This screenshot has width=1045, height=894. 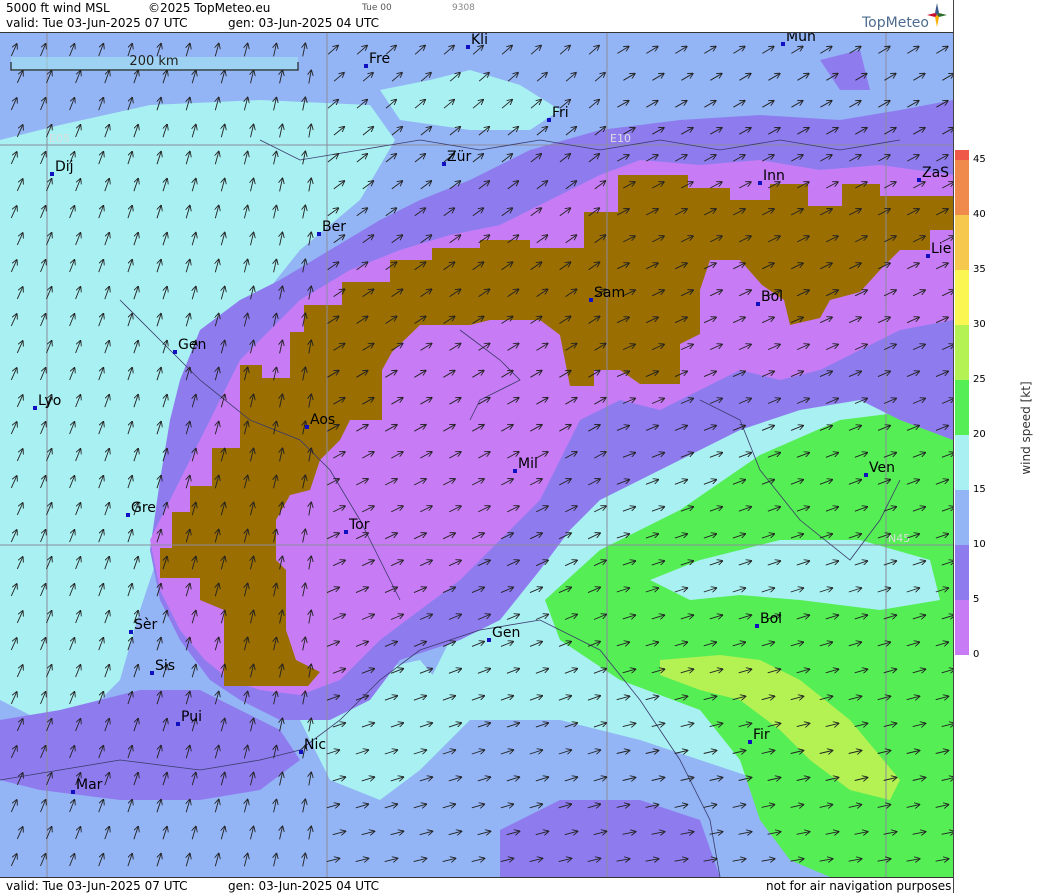 I want to click on city-label: Mil, so click(x=528, y=464).